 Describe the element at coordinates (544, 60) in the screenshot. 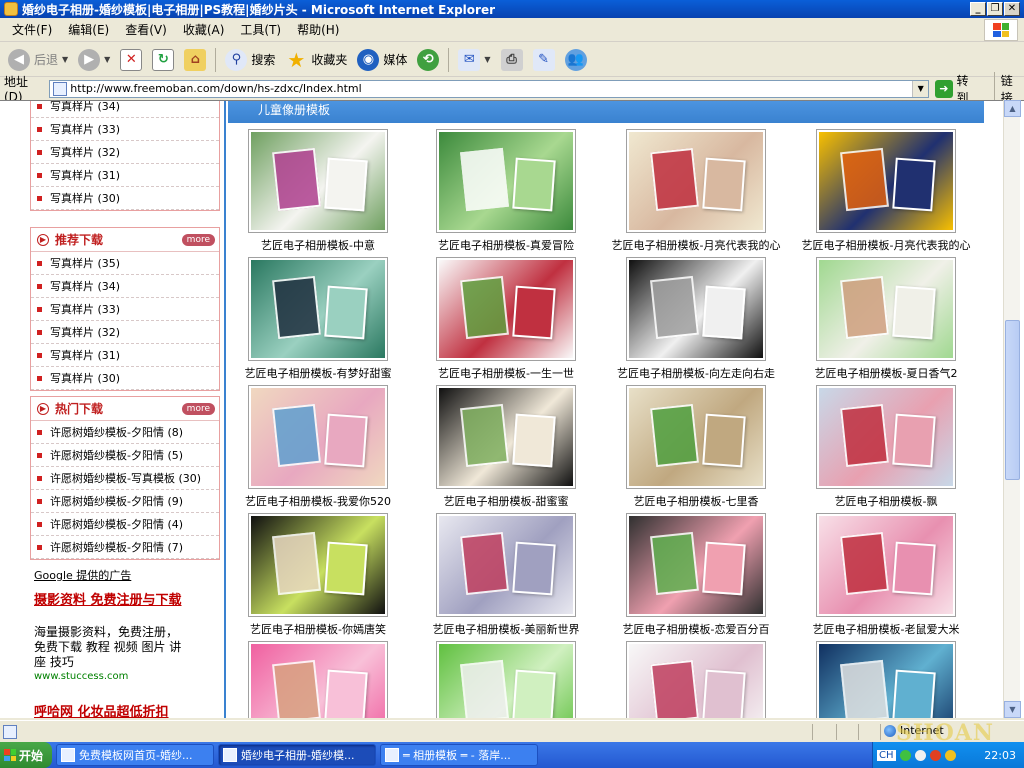

I see `edit-button: ✎` at that location.